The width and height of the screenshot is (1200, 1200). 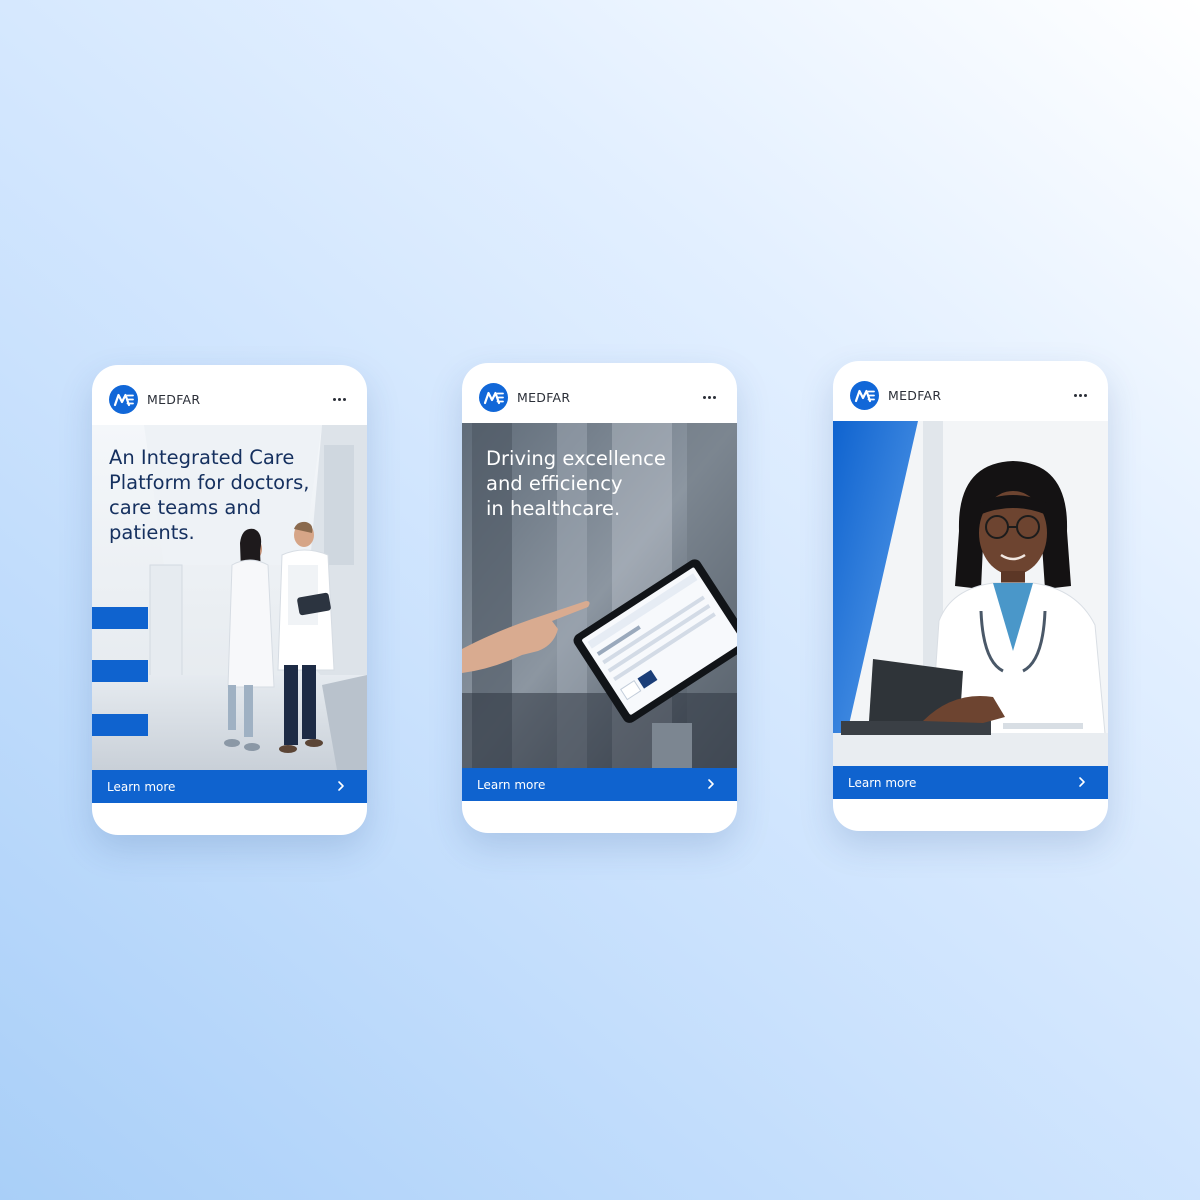 I want to click on post-card-doctor-laptop: MEDFAR Learn more, so click(x=970, y=596).